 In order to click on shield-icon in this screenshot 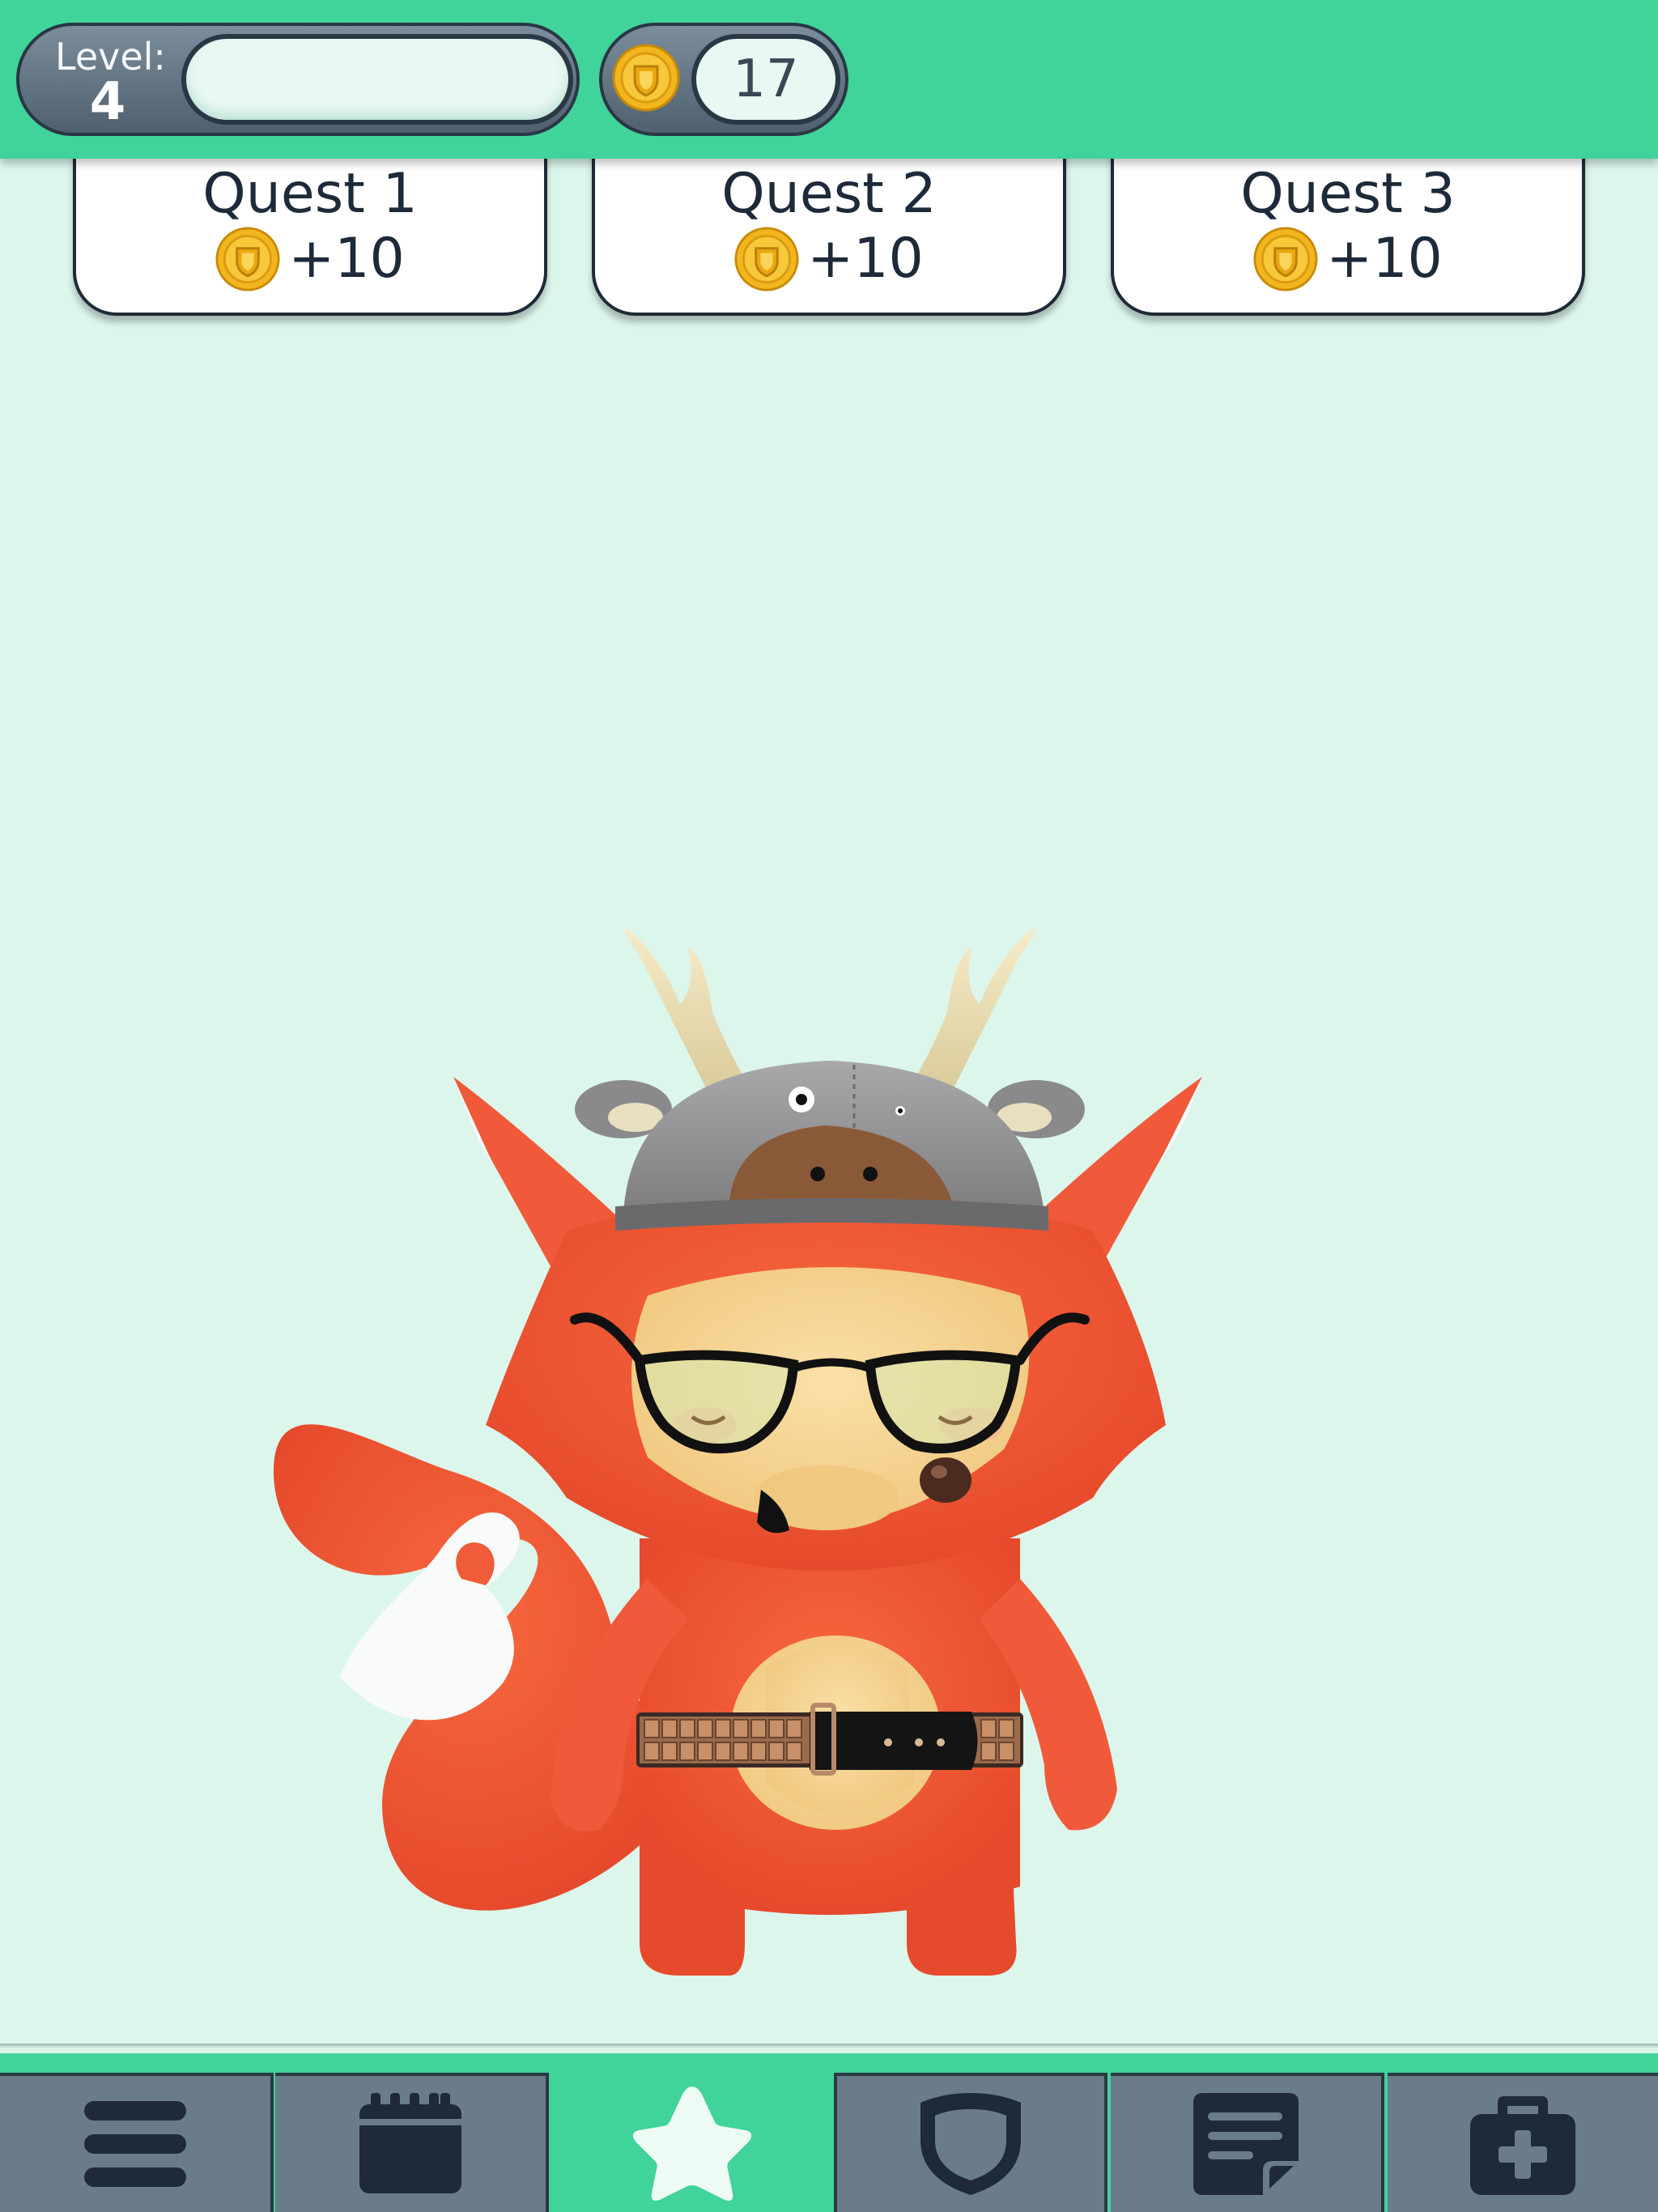, I will do `click(970, 2144)`.